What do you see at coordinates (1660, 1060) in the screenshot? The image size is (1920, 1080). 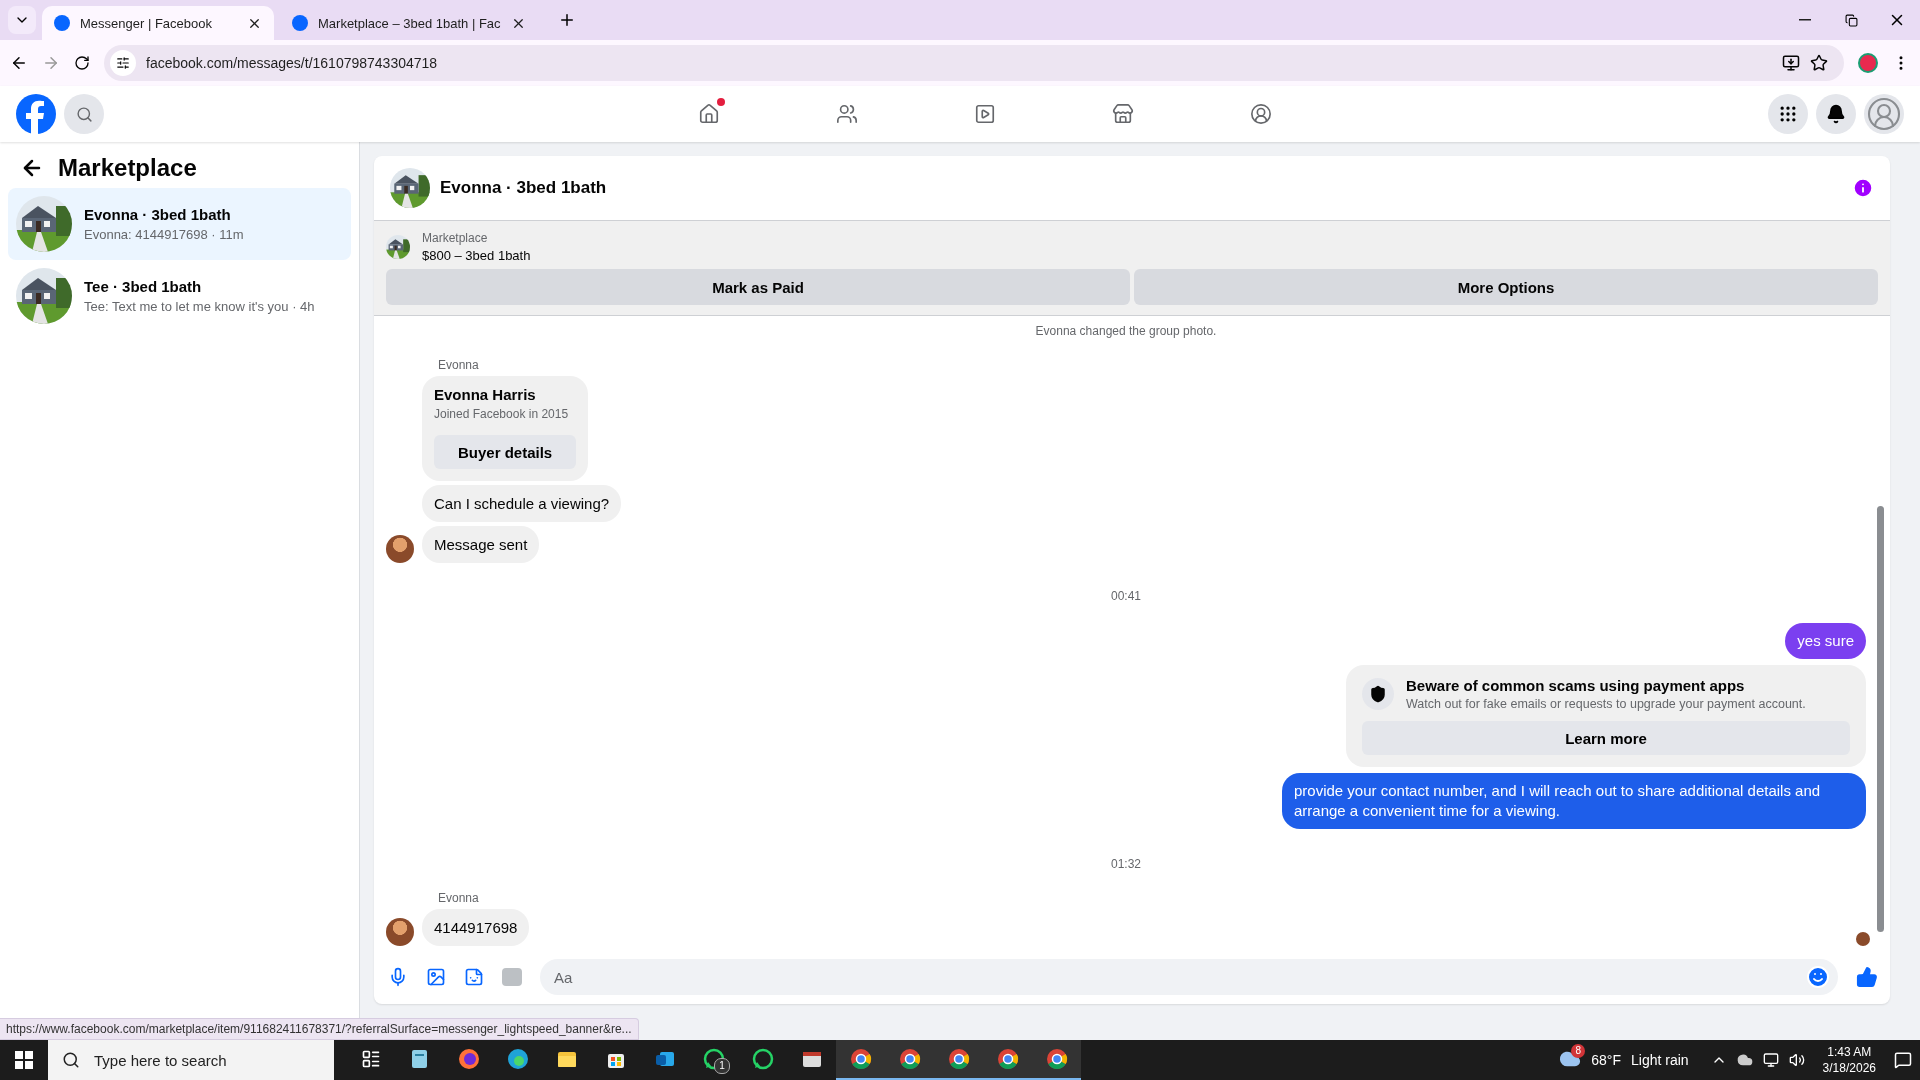 I see `weather-text: Light rain` at bounding box center [1660, 1060].